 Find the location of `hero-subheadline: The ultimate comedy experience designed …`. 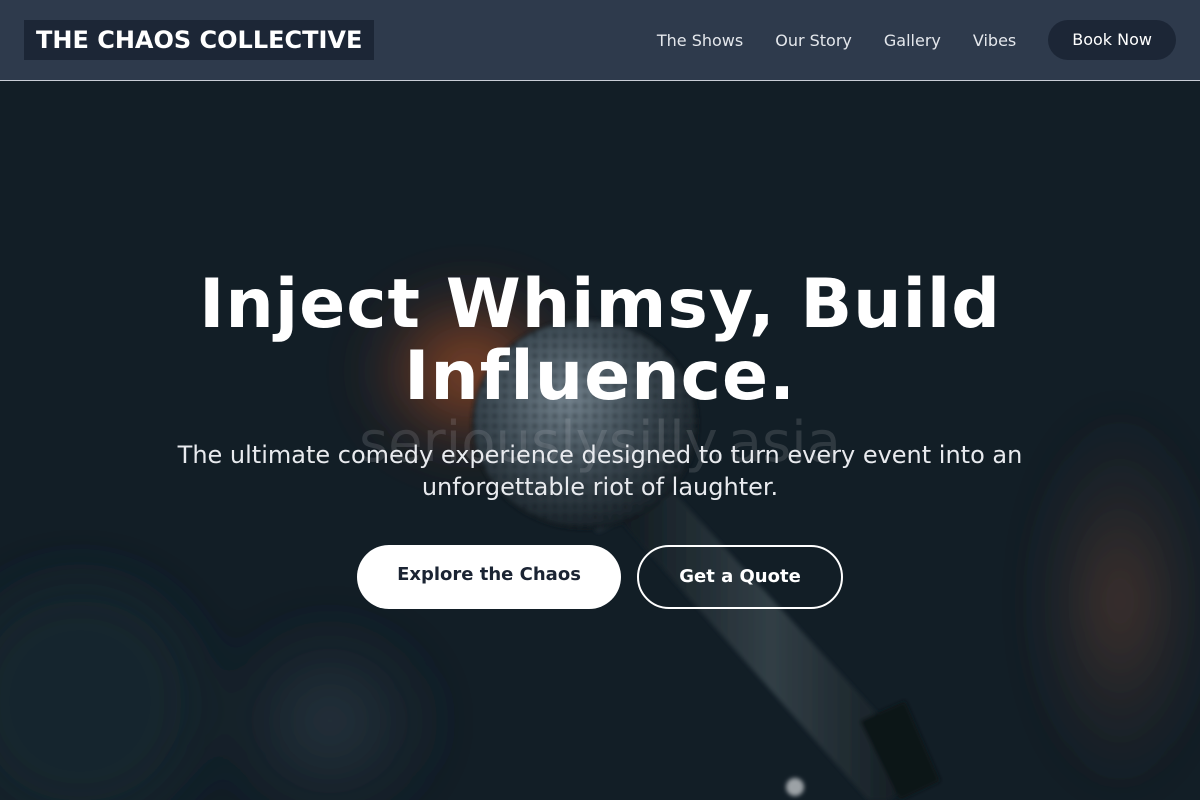

hero-subheadline: The ultimate comedy experience designed … is located at coordinates (600, 471).